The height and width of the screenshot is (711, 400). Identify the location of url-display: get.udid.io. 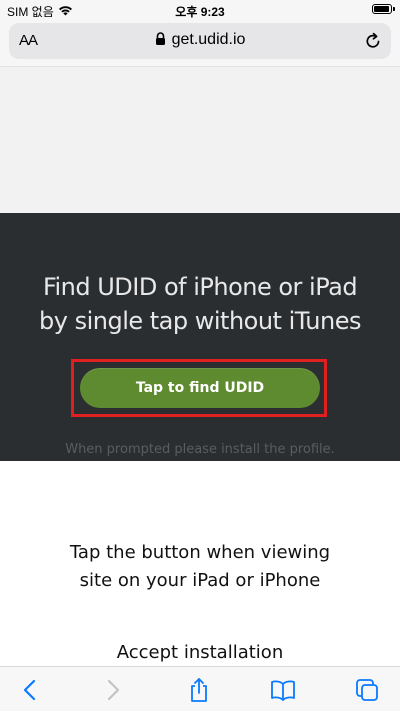
(200, 40).